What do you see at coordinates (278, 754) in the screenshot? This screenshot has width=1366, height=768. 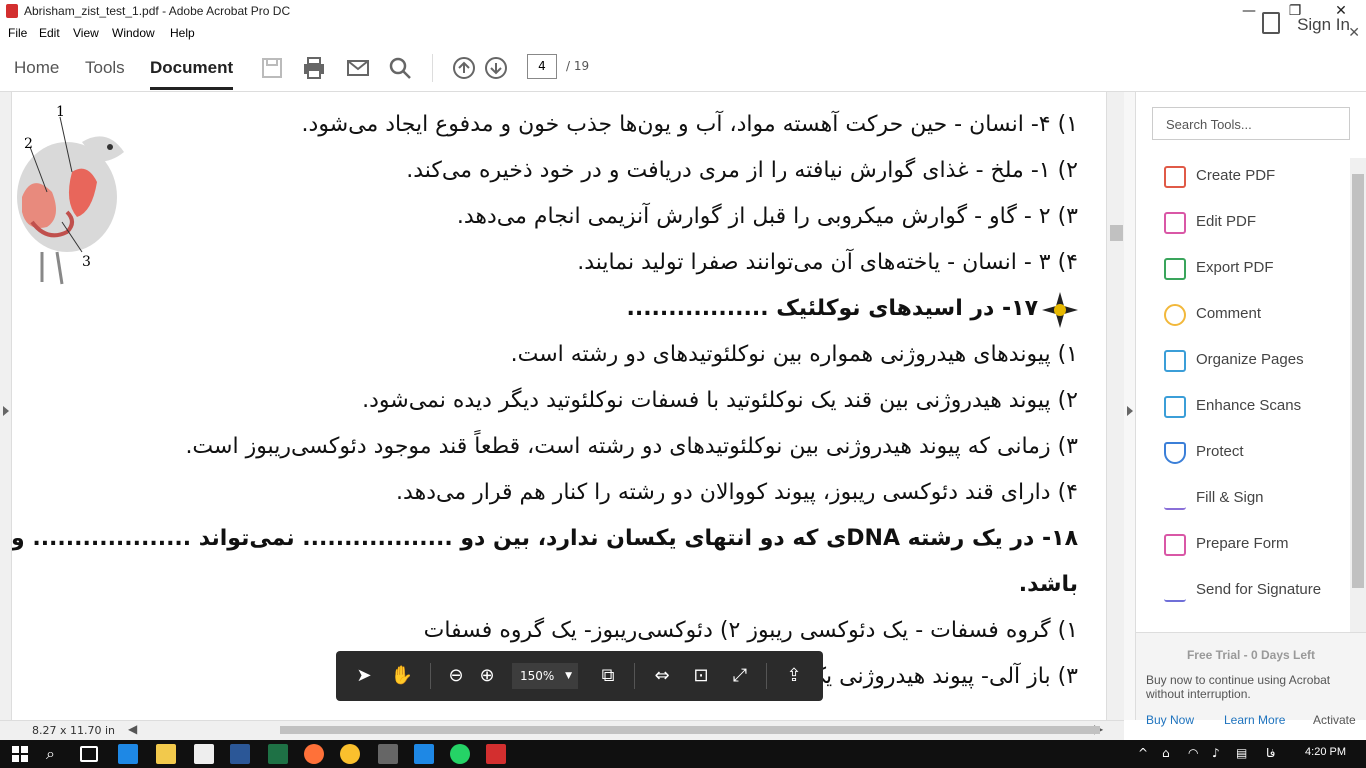 I see `excel-icon` at bounding box center [278, 754].